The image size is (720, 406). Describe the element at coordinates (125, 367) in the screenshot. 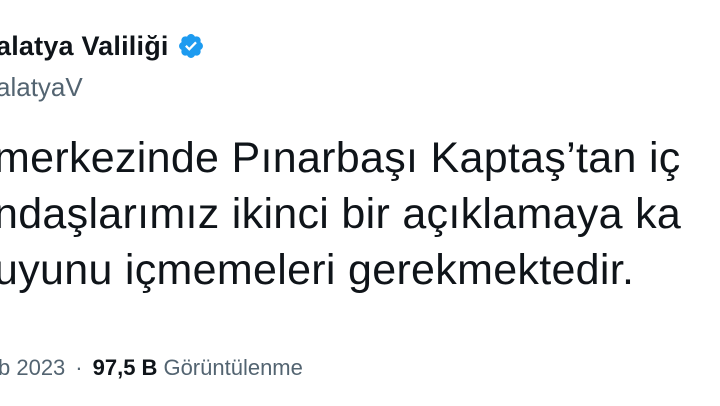

I see `views-count: 97,5 B` at that location.